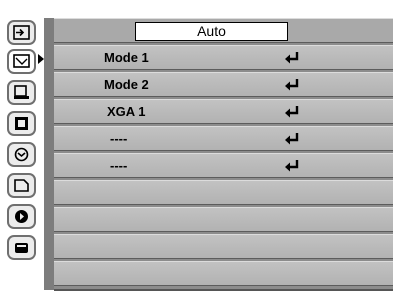 Image resolution: width=393 pixels, height=292 pixels. Describe the element at coordinates (211, 31) in the screenshot. I see `menu-title: Auto` at that location.